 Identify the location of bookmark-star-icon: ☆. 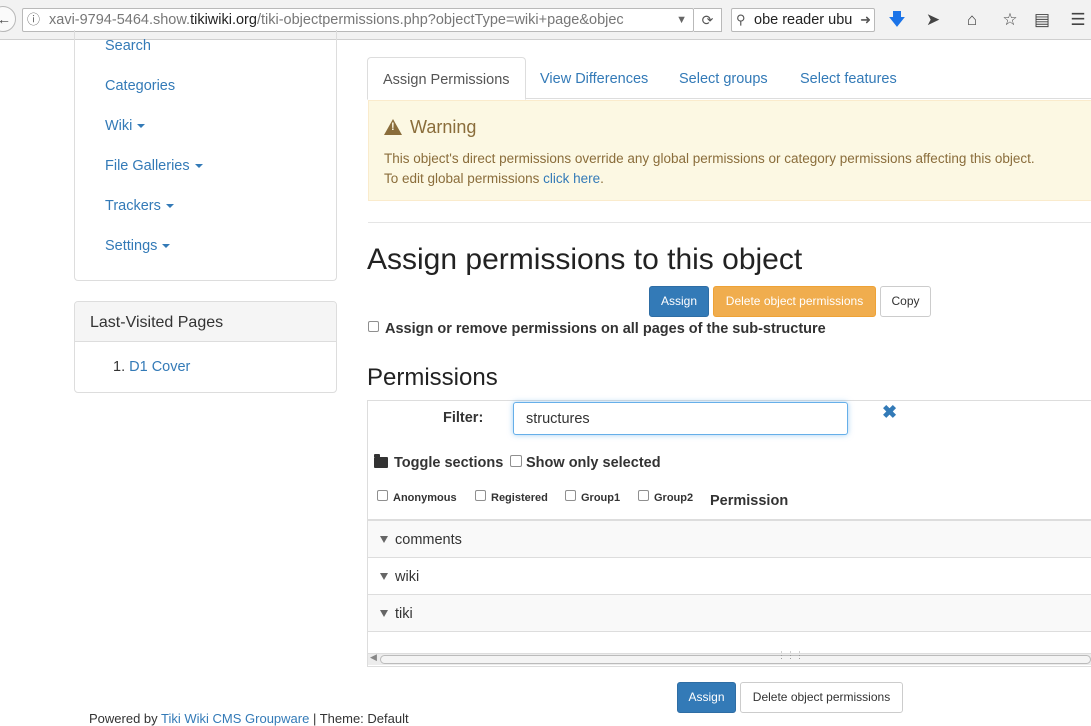
(1010, 20).